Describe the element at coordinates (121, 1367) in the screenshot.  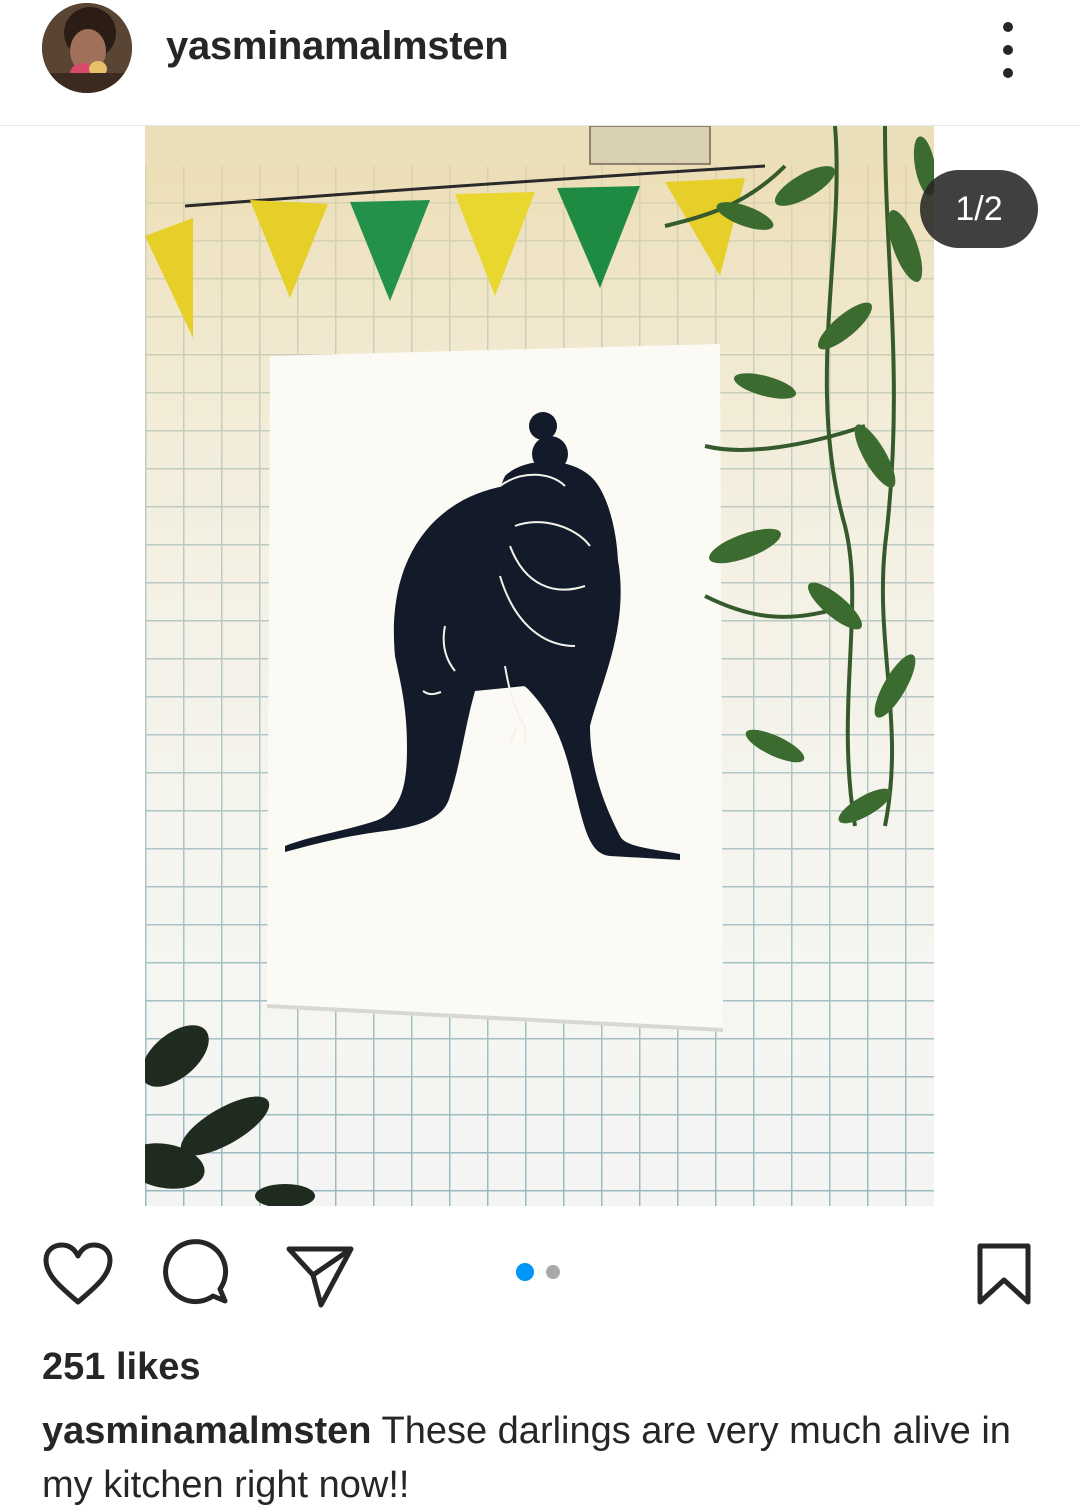
I see `likes-count: 251 likes` at that location.